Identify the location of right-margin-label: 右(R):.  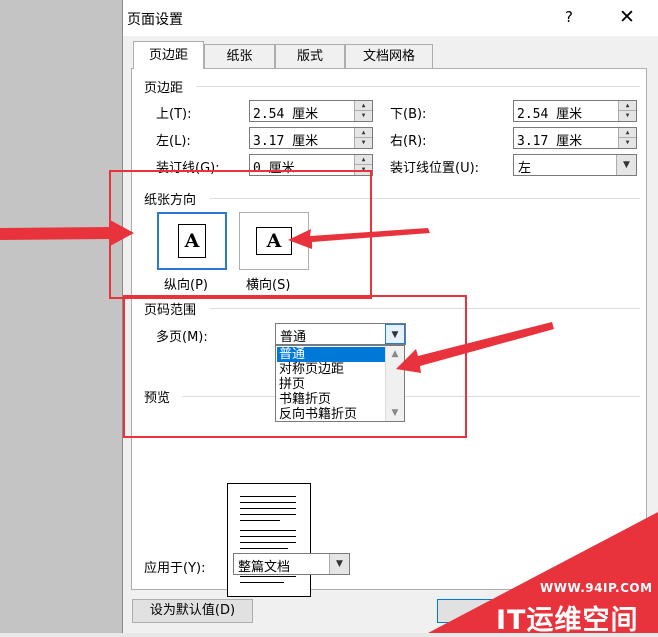
(408, 141).